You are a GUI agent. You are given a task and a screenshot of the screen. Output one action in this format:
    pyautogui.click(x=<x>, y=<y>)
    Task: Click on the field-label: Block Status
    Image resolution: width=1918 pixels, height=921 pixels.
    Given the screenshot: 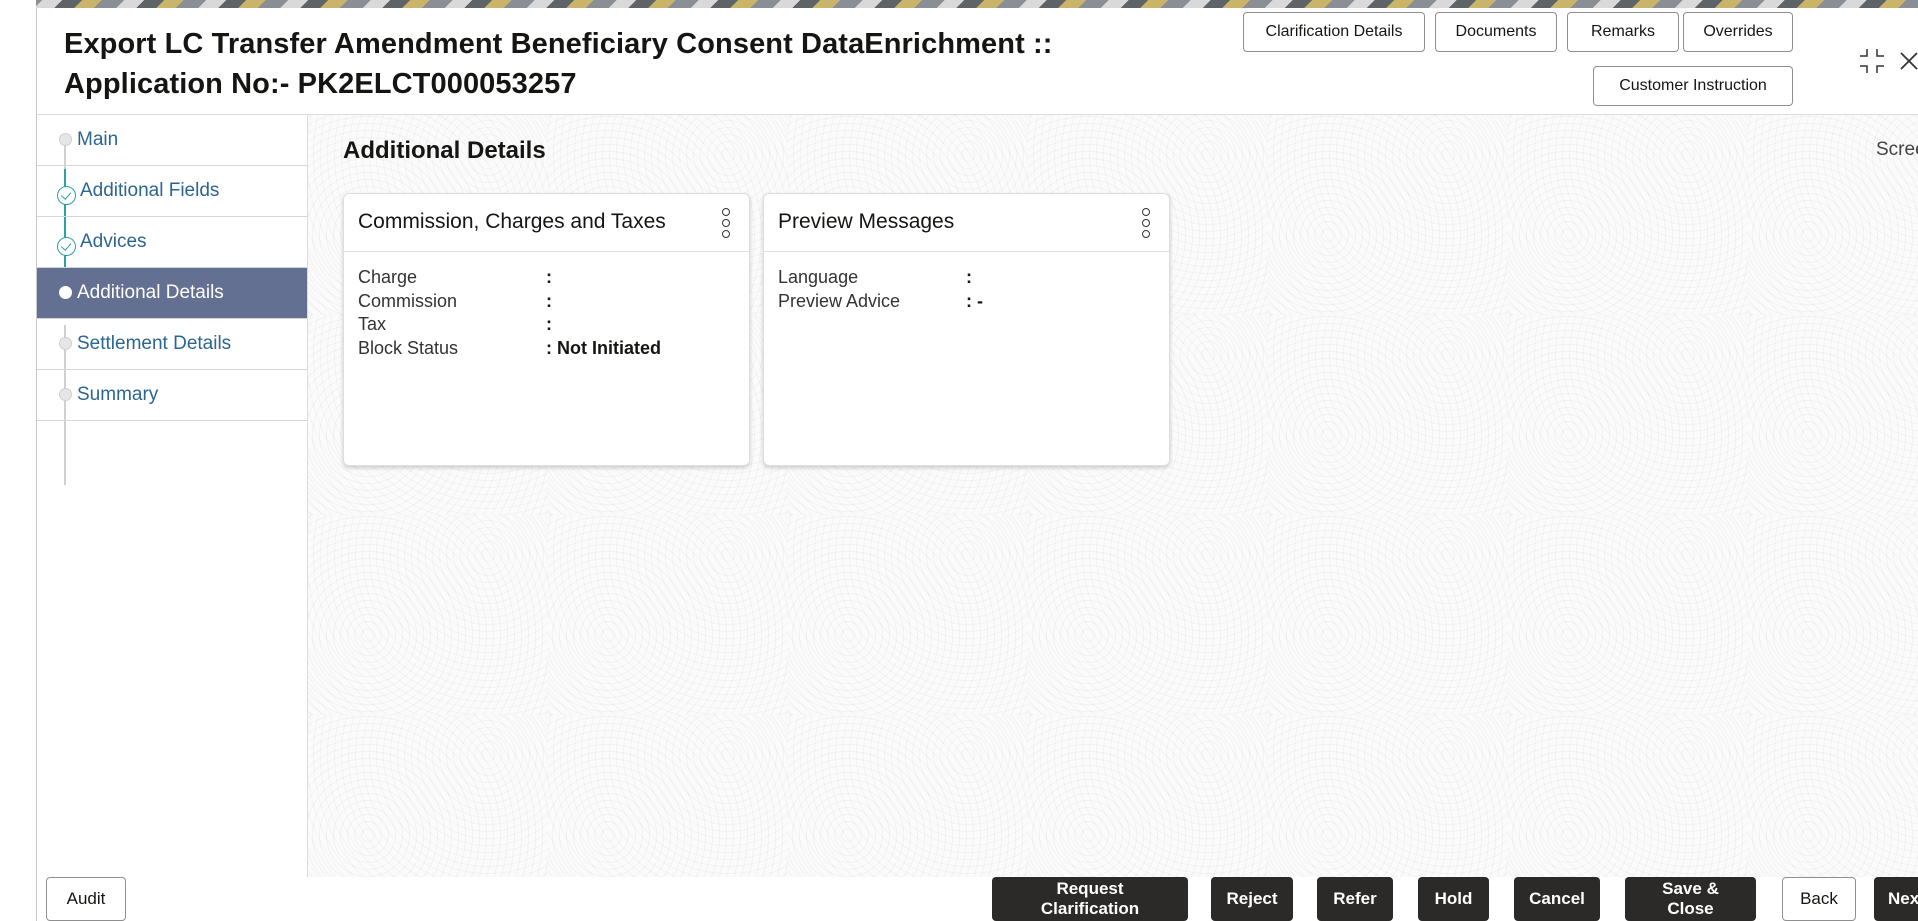 What is the action you would take?
    pyautogui.click(x=408, y=348)
    